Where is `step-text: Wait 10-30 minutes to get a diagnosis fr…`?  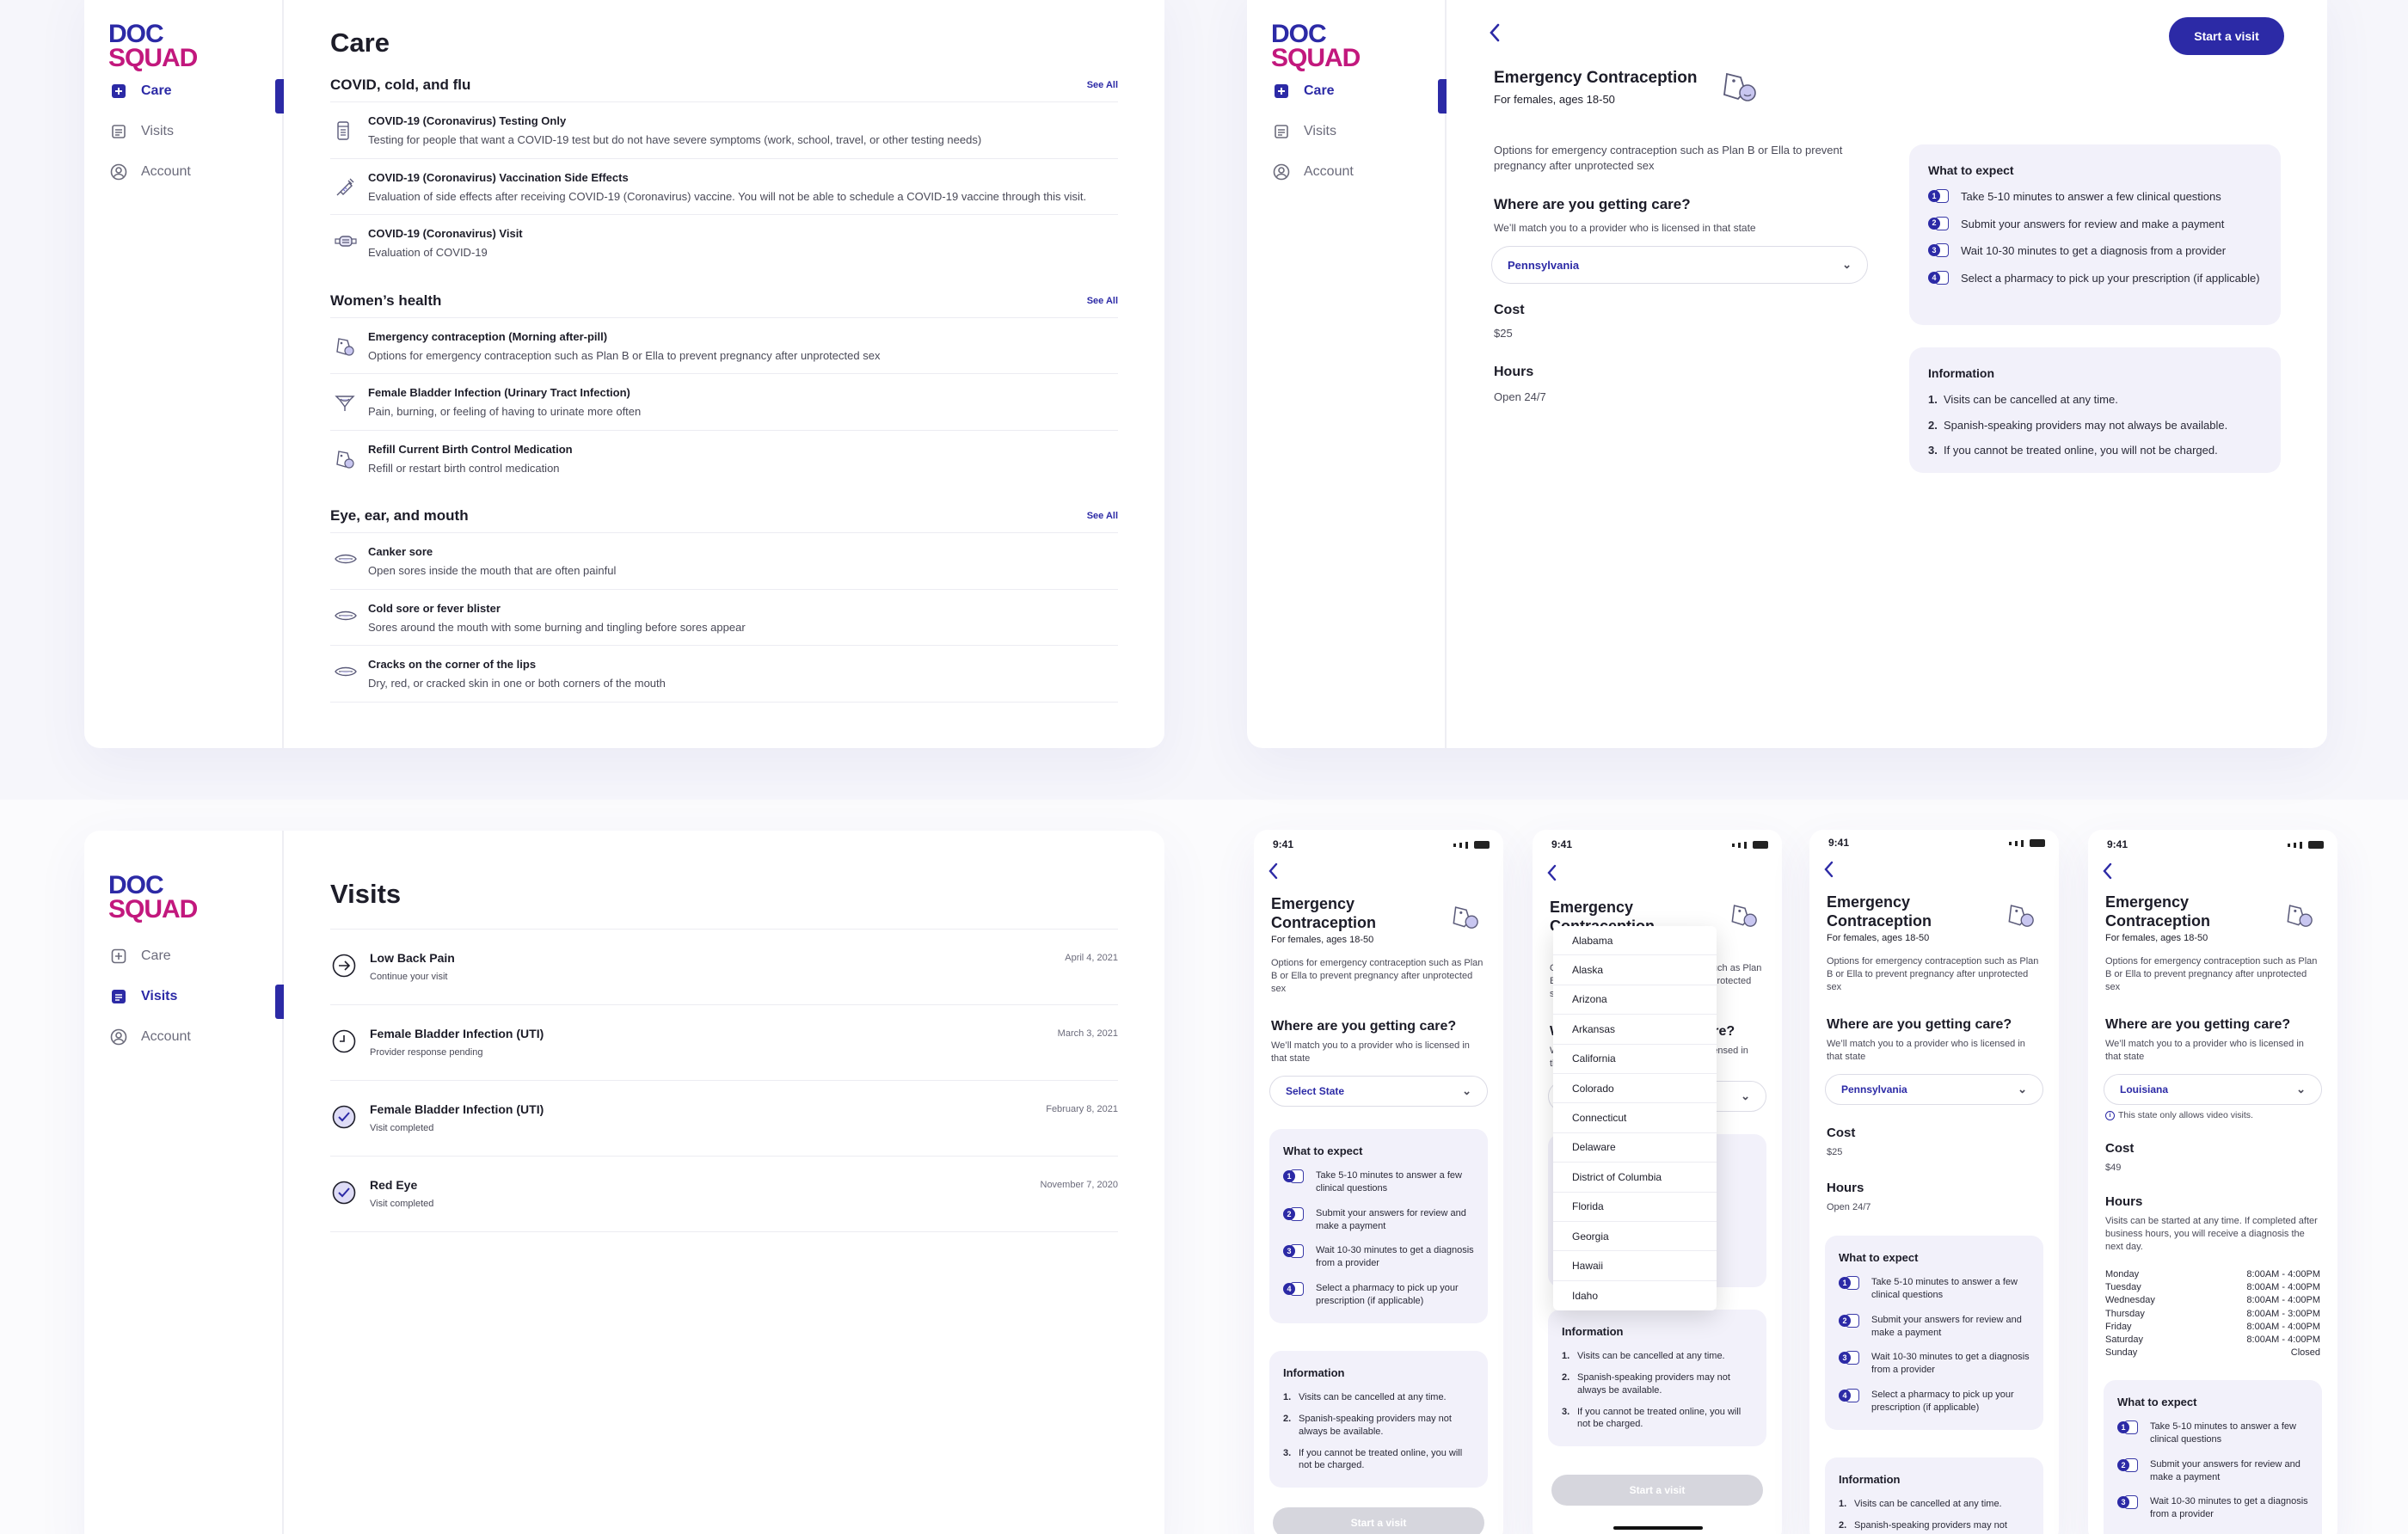
step-text: Wait 10-30 minutes to get a diagnosis fr… is located at coordinates (2229, 1508).